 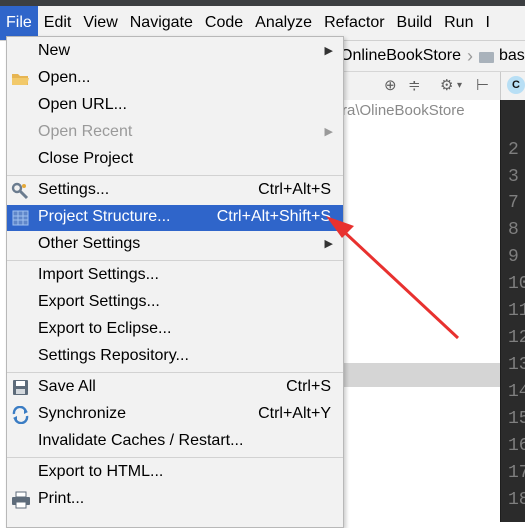 I want to click on editor-gutter: 2 3 7 8 9 10 11 12 13 14 15 16 17 18, so click(x=512, y=311).